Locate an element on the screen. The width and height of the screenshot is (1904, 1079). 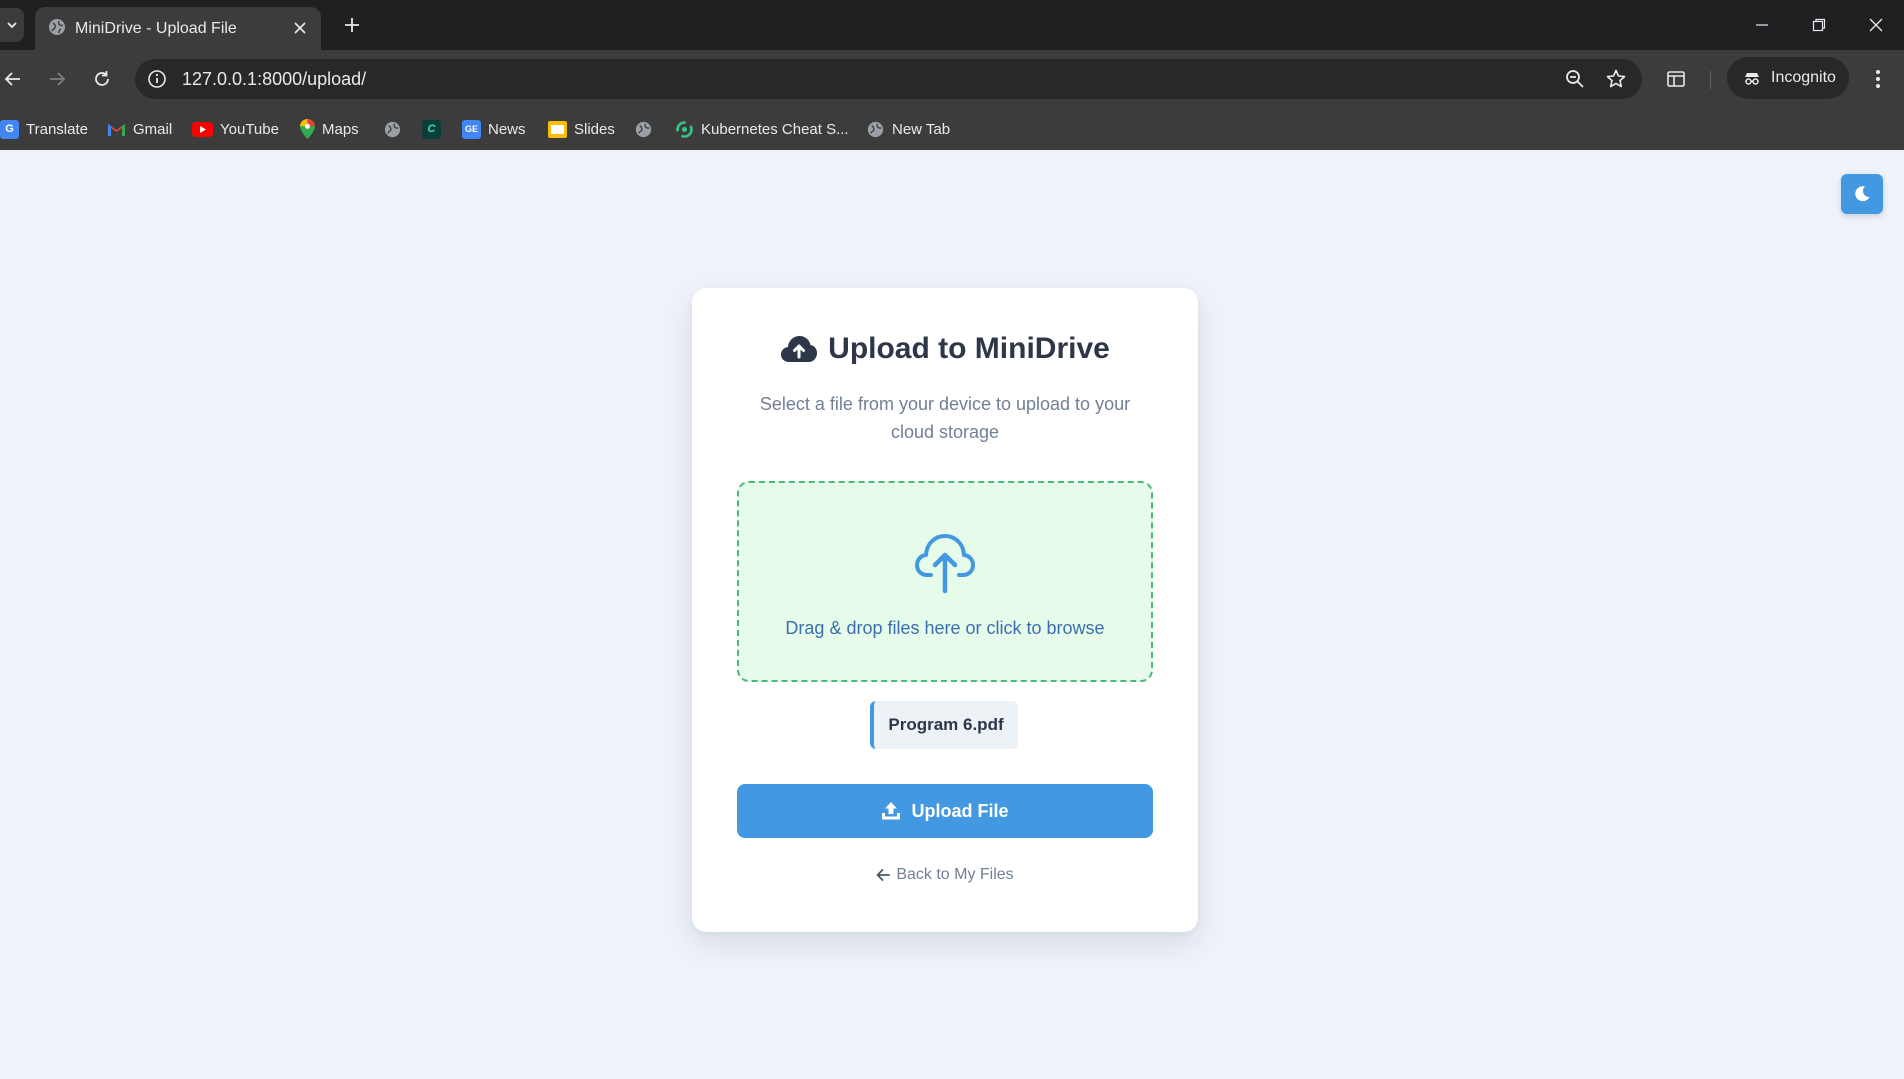
close-window-button is located at coordinates (1875, 25).